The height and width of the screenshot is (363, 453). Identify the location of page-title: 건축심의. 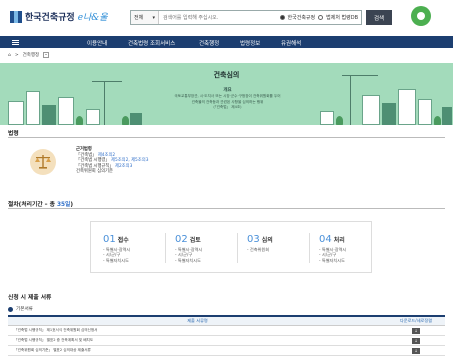
(226, 75).